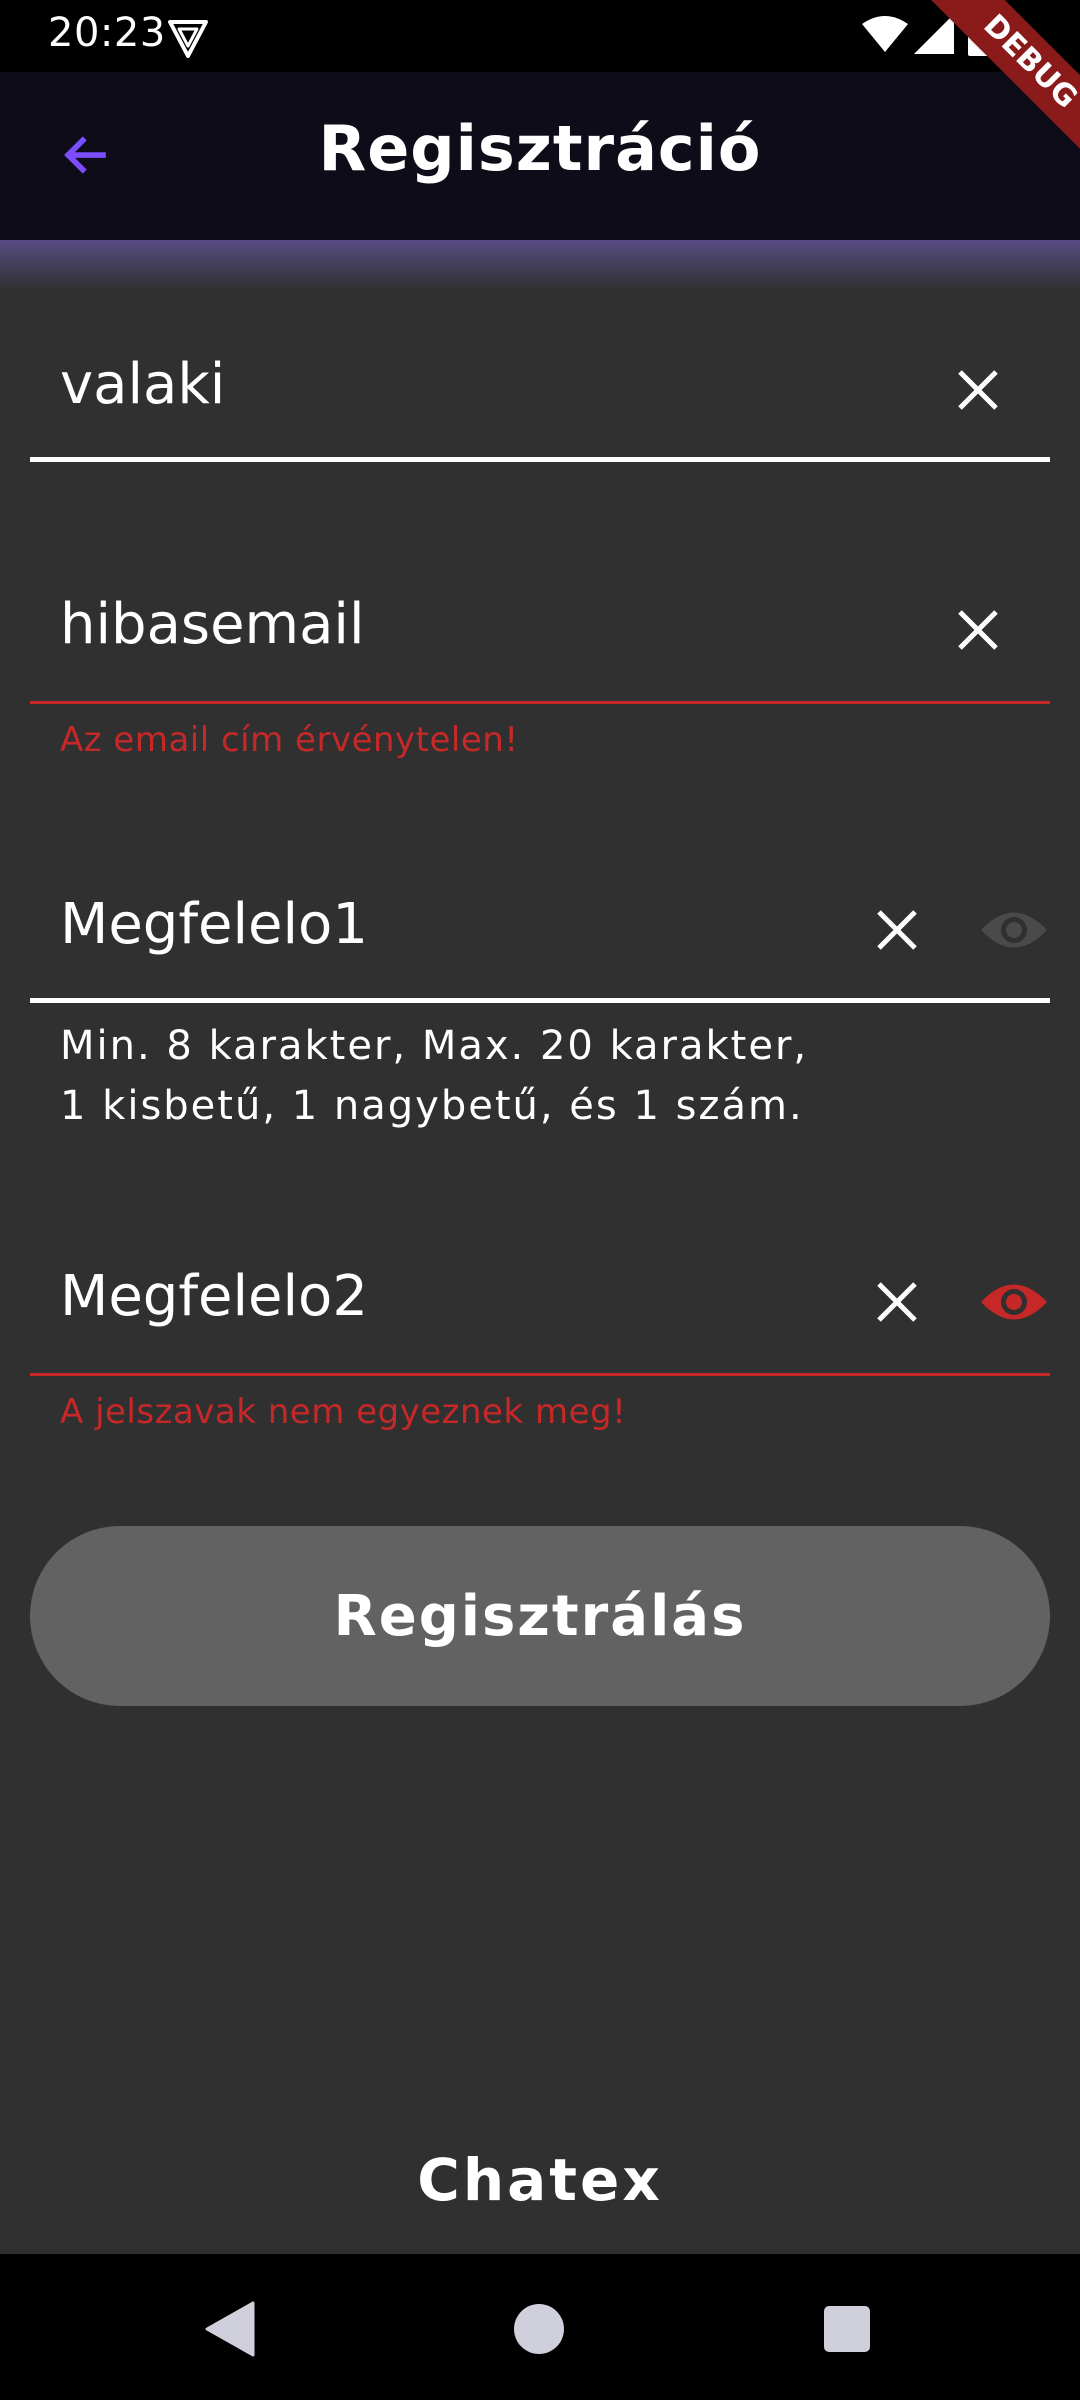 This screenshot has height=2400, width=1080. I want to click on password-underline, so click(540, 1000).